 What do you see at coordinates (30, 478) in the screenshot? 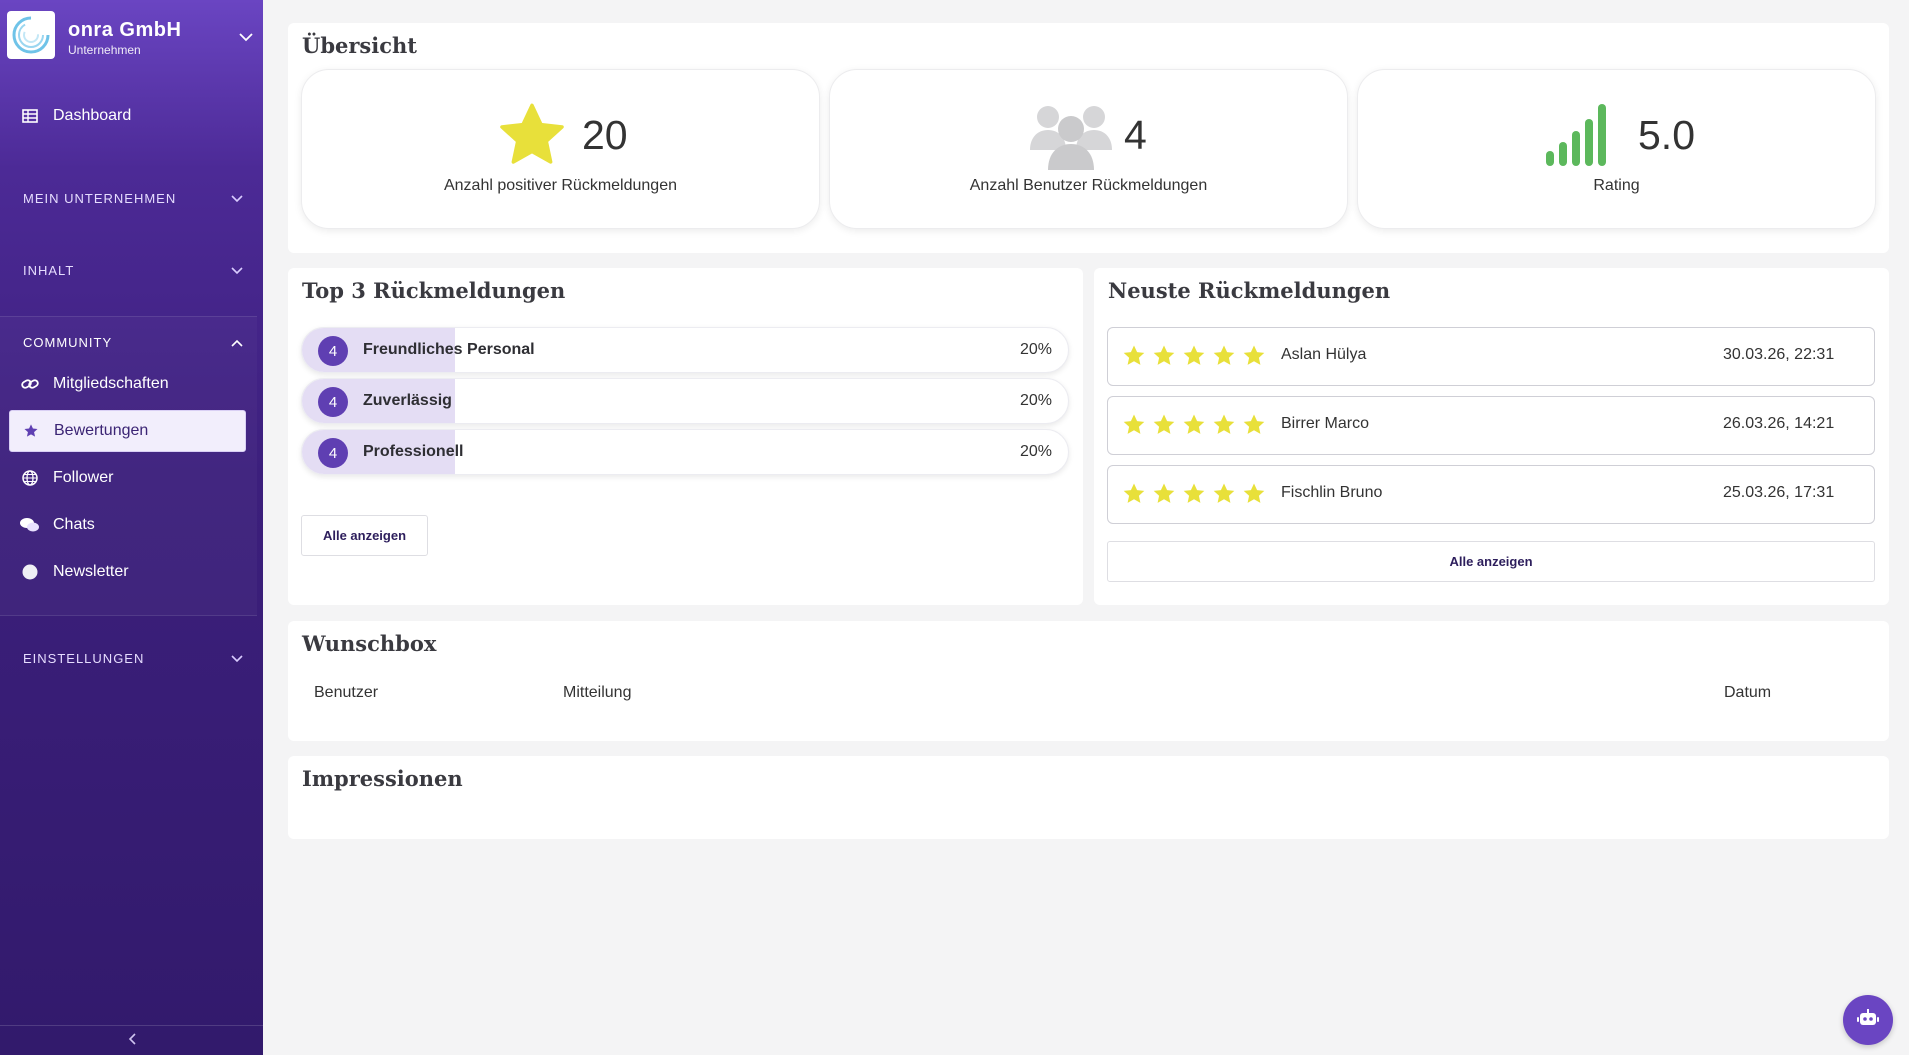
I see `globe-icon` at bounding box center [30, 478].